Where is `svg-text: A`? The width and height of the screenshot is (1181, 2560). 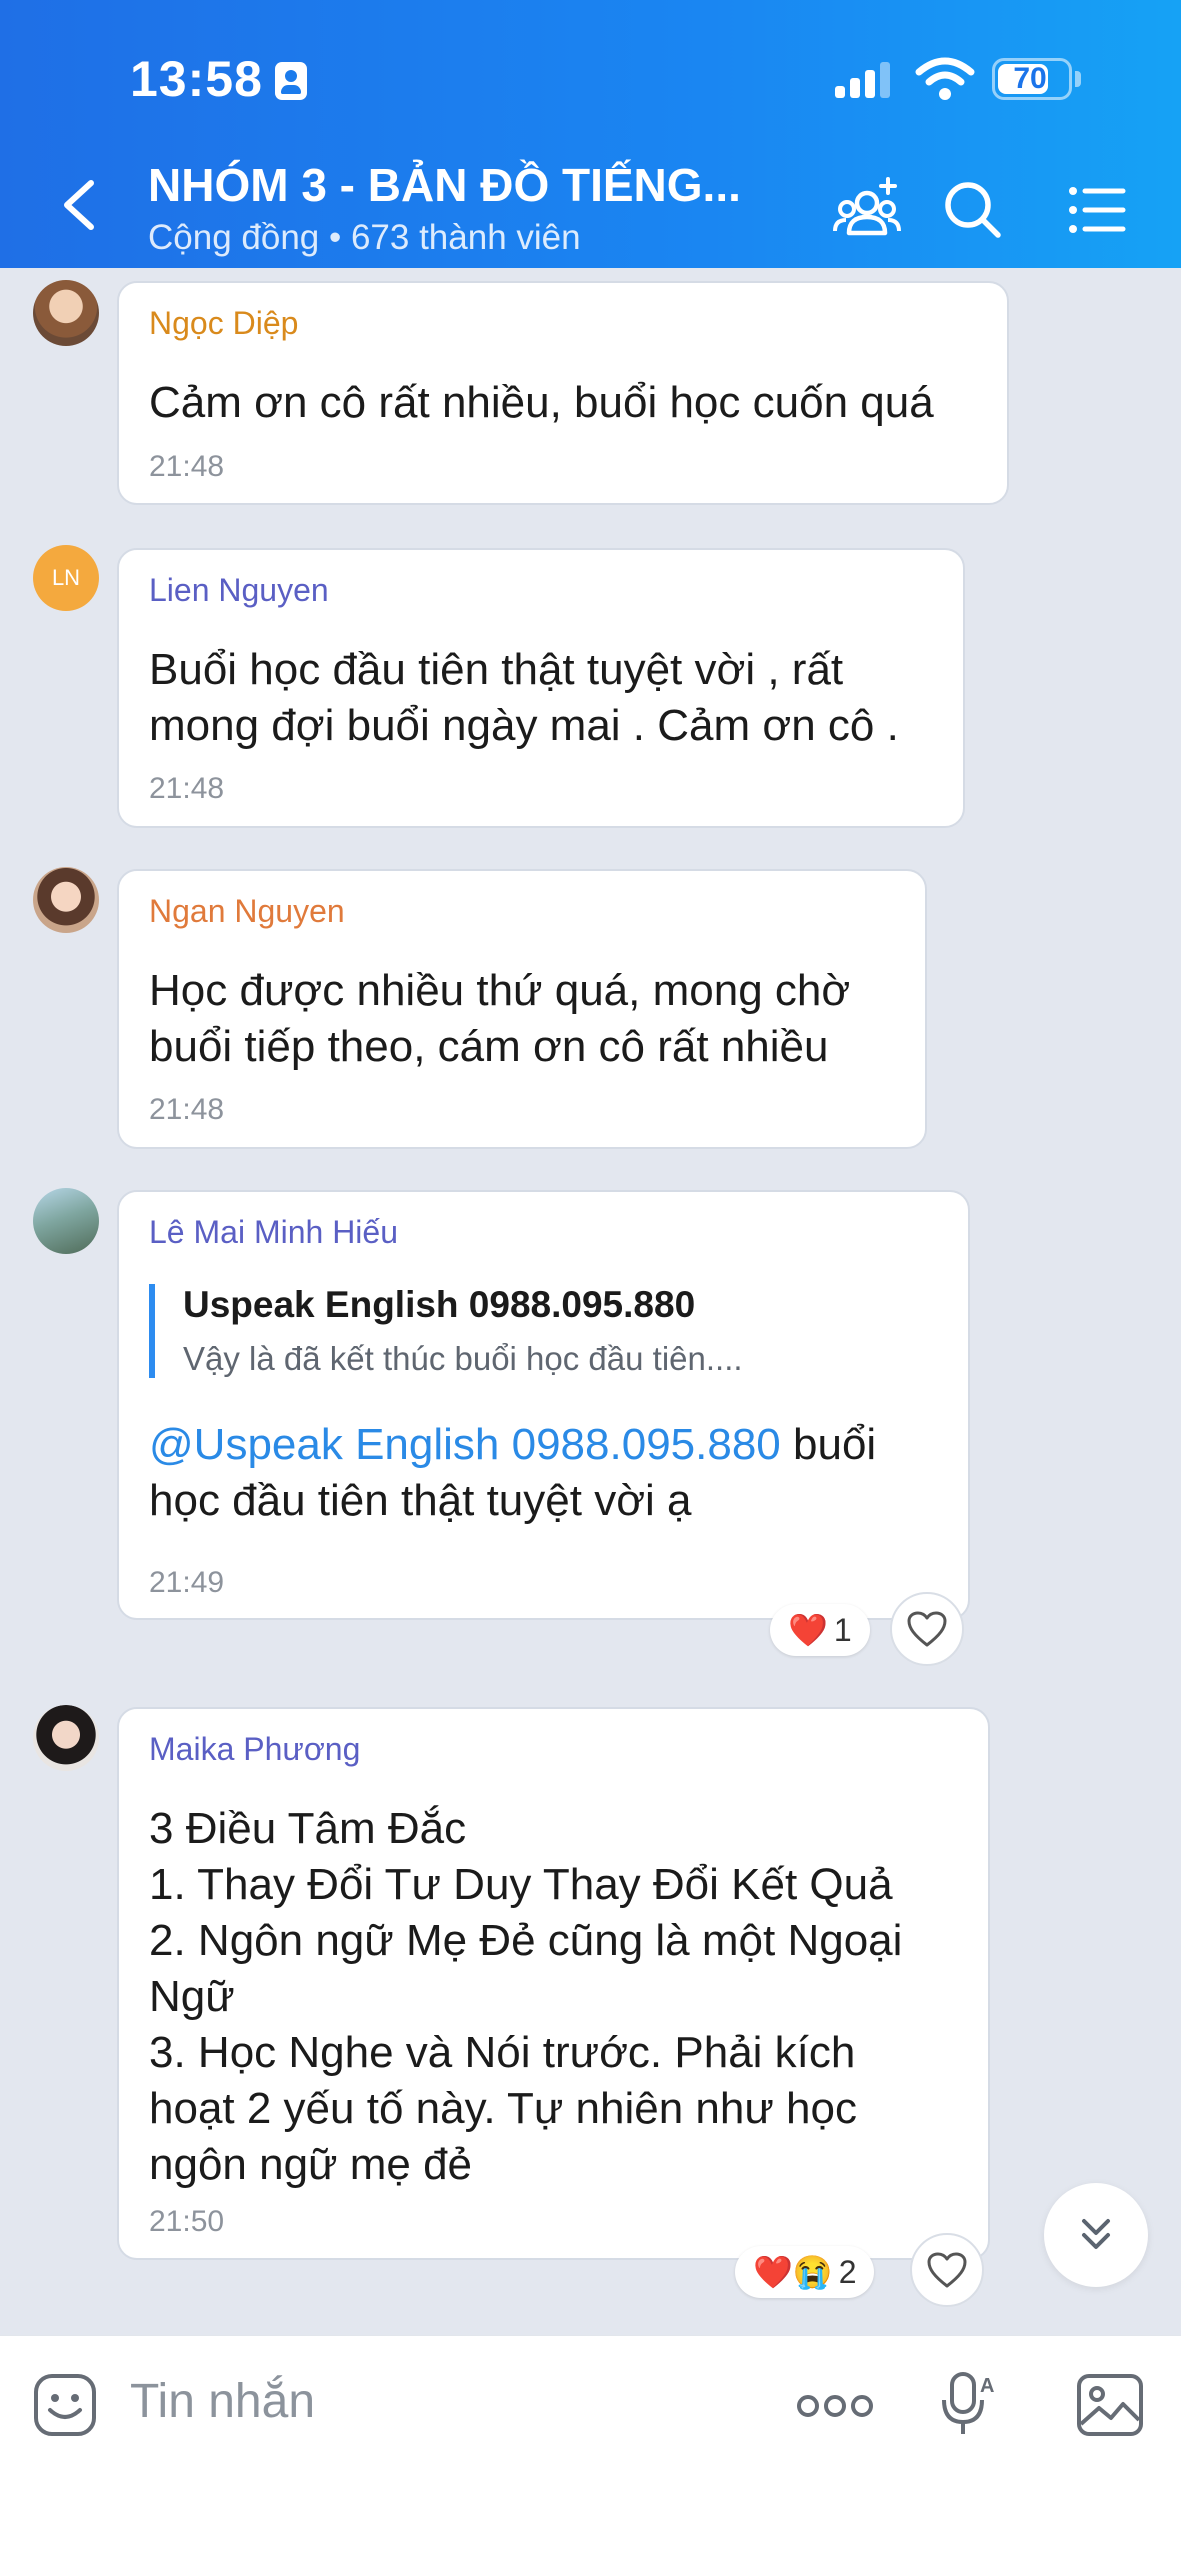 svg-text: A is located at coordinates (987, 2386).